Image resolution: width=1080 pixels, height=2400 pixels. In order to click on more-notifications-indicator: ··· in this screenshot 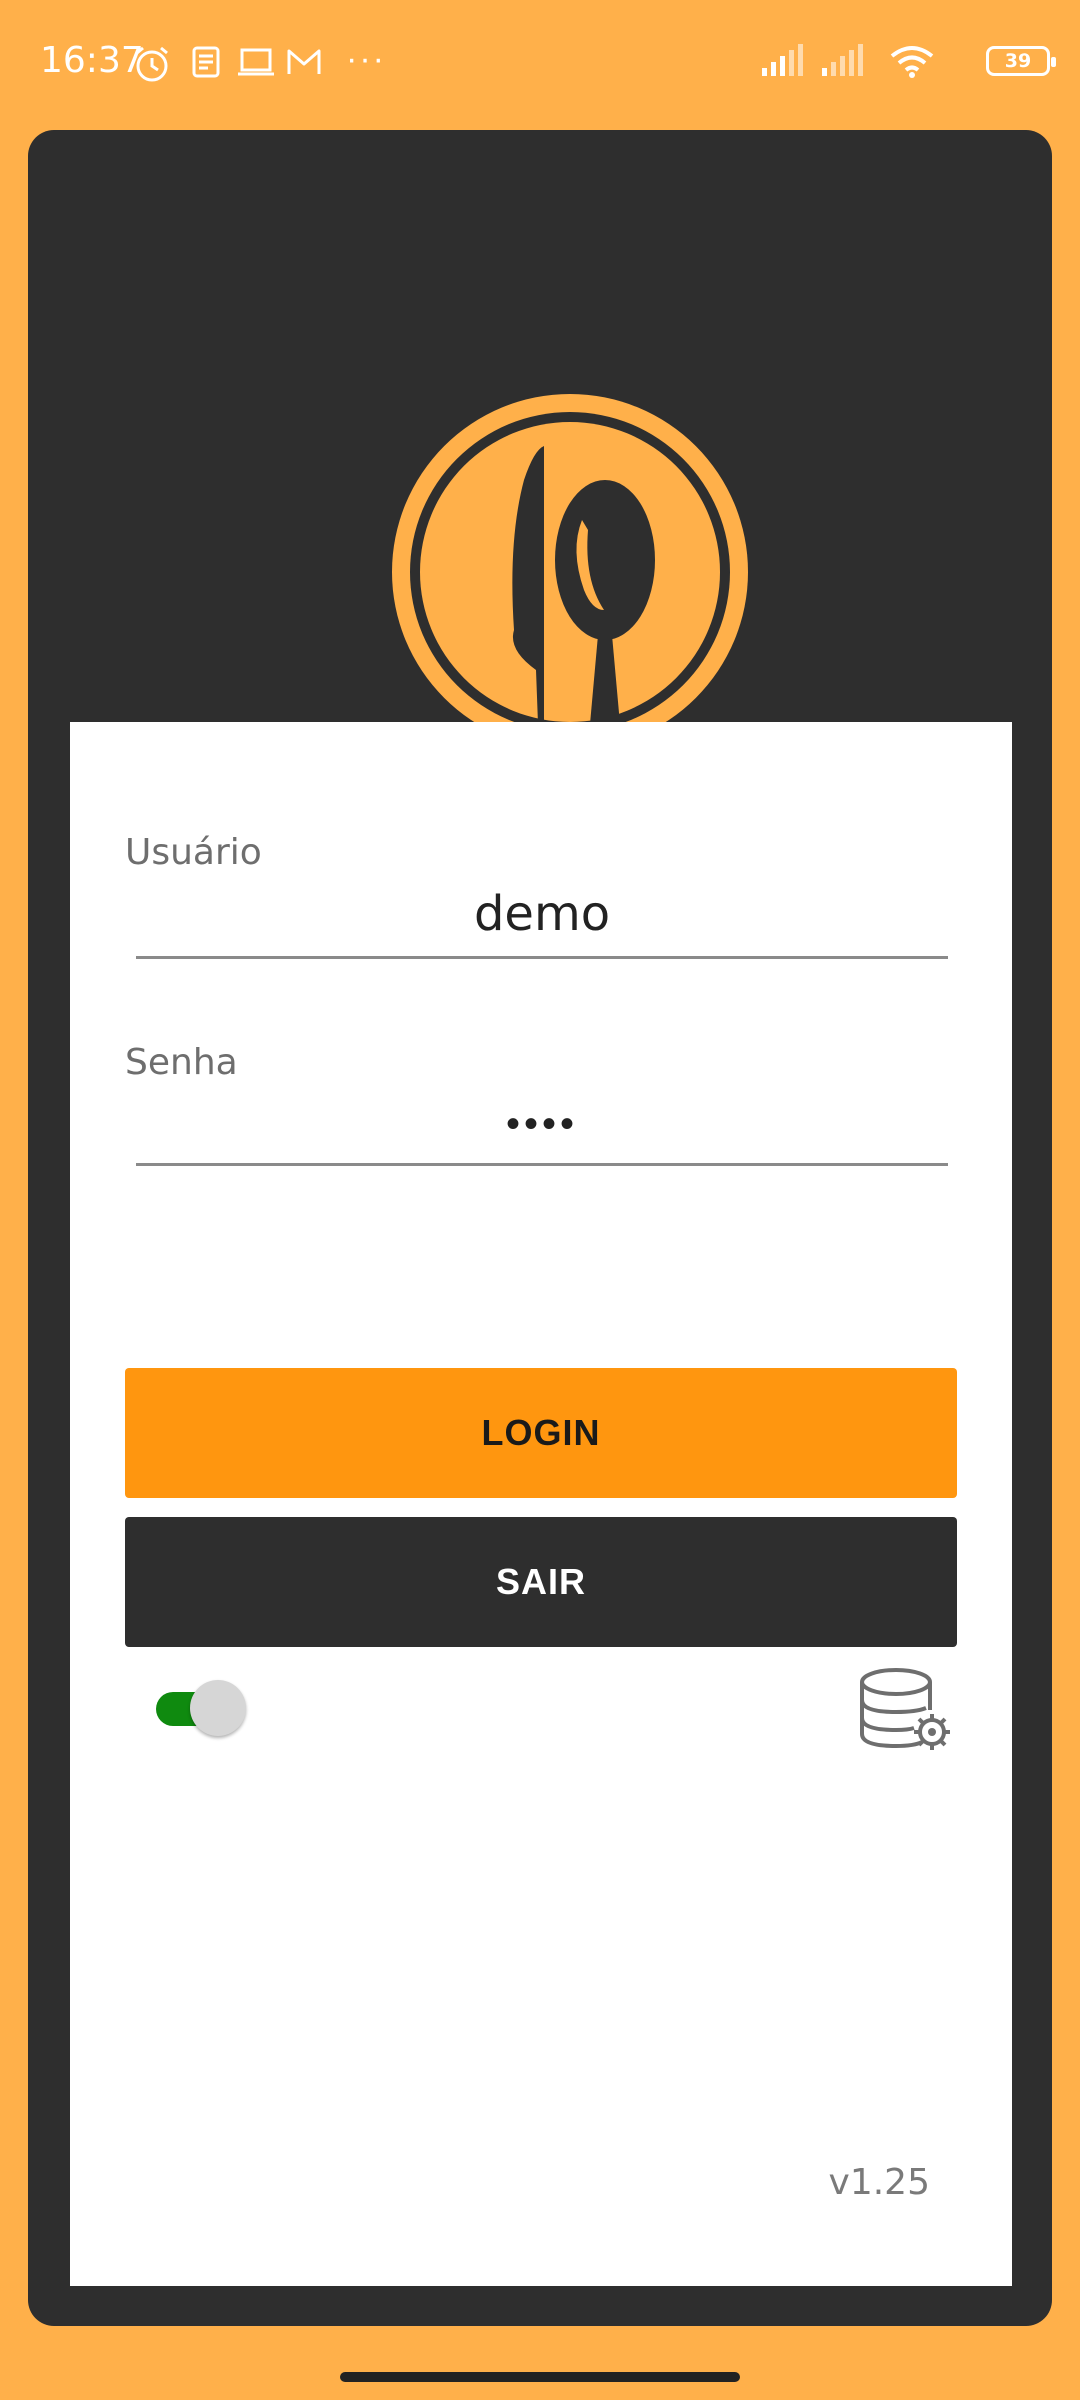, I will do `click(366, 59)`.